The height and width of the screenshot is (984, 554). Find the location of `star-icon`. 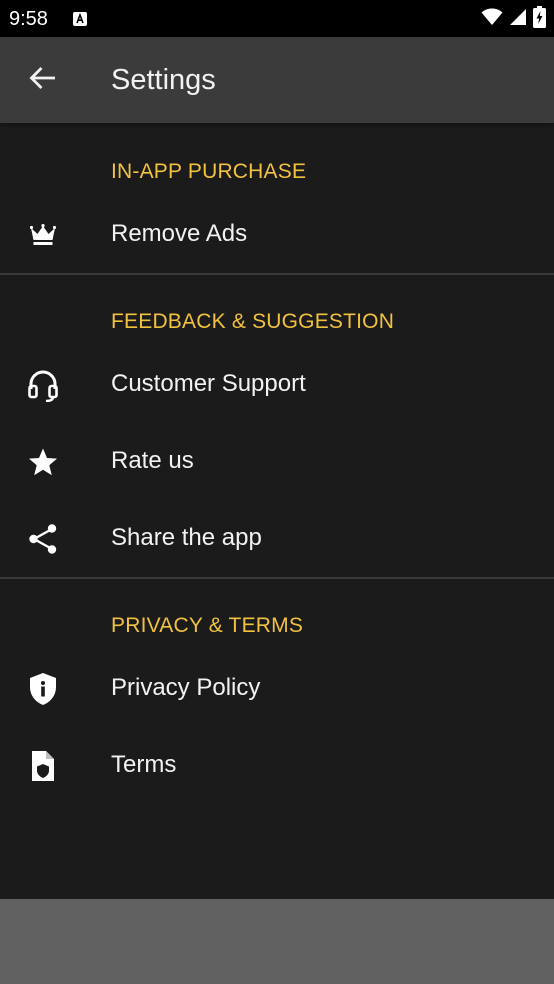

star-icon is located at coordinates (43, 462).